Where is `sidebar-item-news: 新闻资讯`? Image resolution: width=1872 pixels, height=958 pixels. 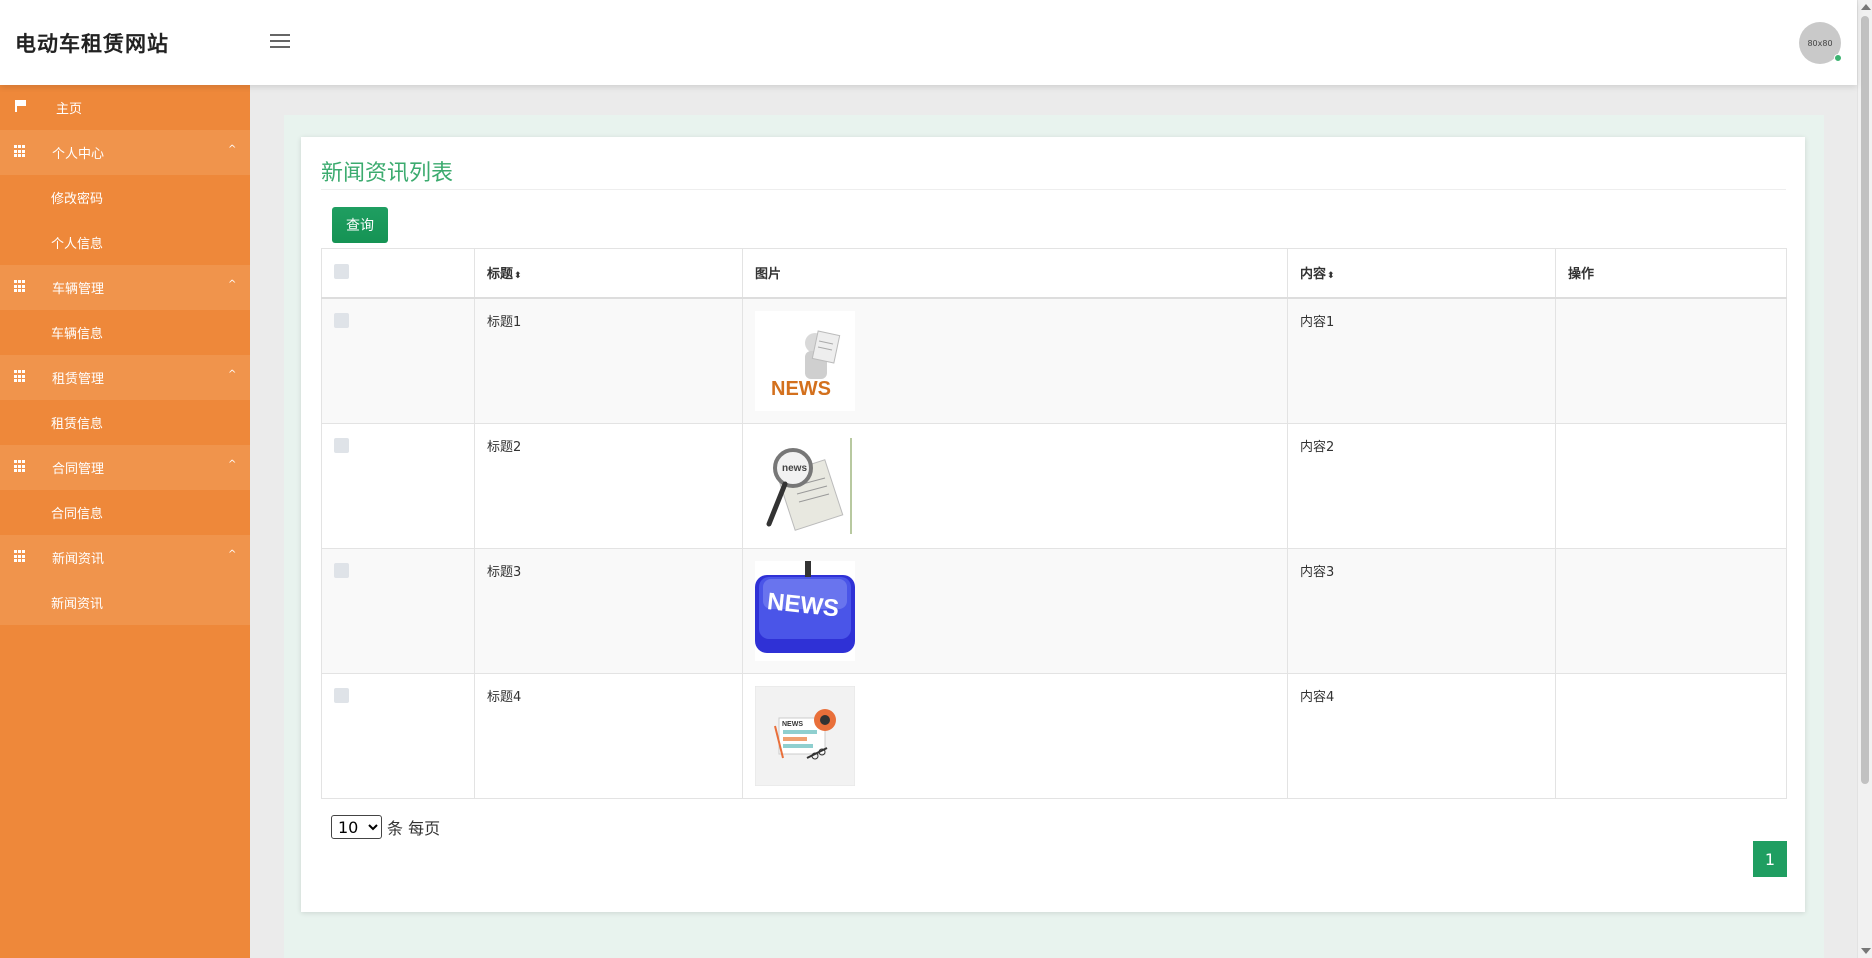 sidebar-item-news: 新闻资讯 is located at coordinates (125, 602).